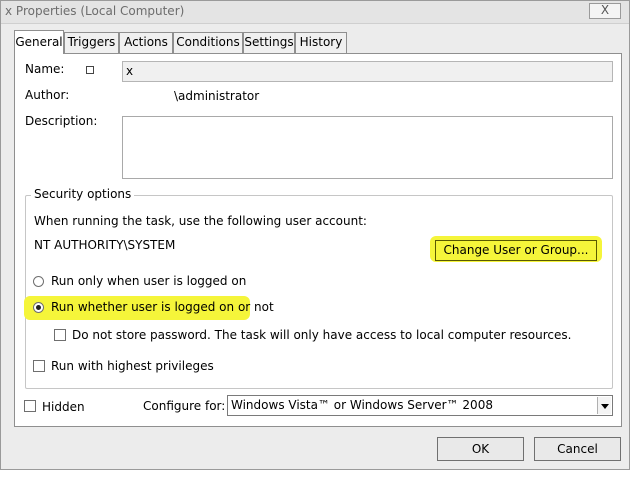 The image size is (638, 478). I want to click on tab-conditions: Conditions, so click(208, 42).